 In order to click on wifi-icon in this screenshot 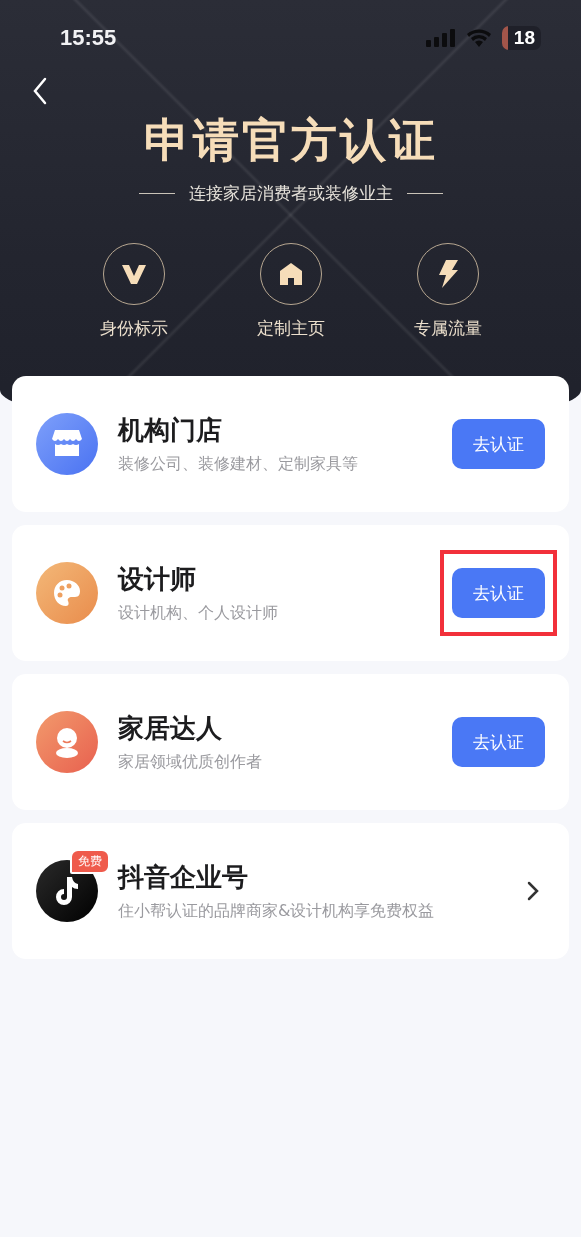, I will do `click(478, 38)`.